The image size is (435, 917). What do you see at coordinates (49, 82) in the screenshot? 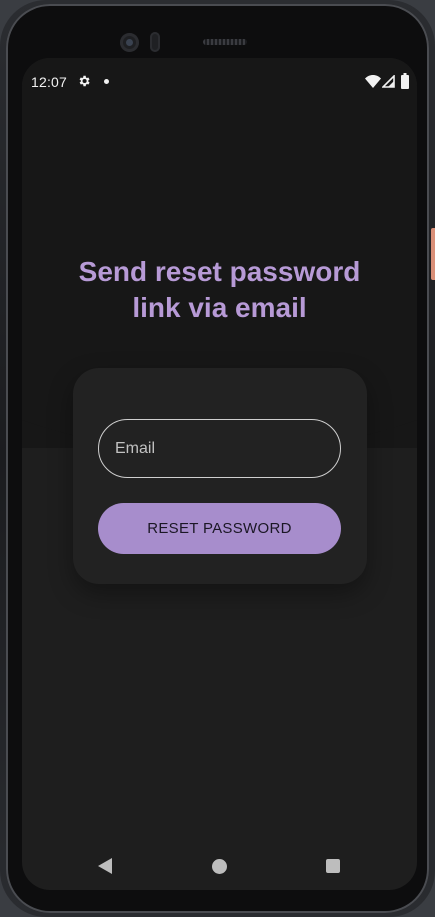
I see `status-time: 12:07` at bounding box center [49, 82].